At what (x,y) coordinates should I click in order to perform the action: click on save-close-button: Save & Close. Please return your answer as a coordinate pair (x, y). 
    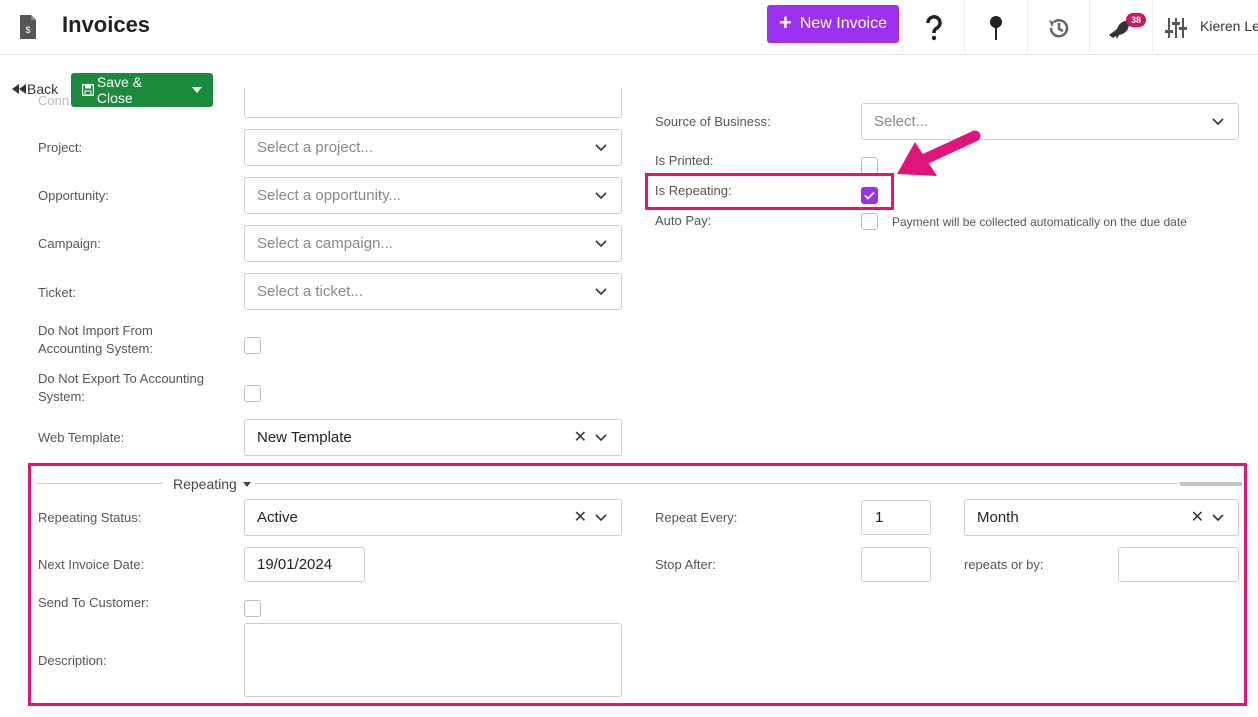
    Looking at the image, I should click on (126, 90).